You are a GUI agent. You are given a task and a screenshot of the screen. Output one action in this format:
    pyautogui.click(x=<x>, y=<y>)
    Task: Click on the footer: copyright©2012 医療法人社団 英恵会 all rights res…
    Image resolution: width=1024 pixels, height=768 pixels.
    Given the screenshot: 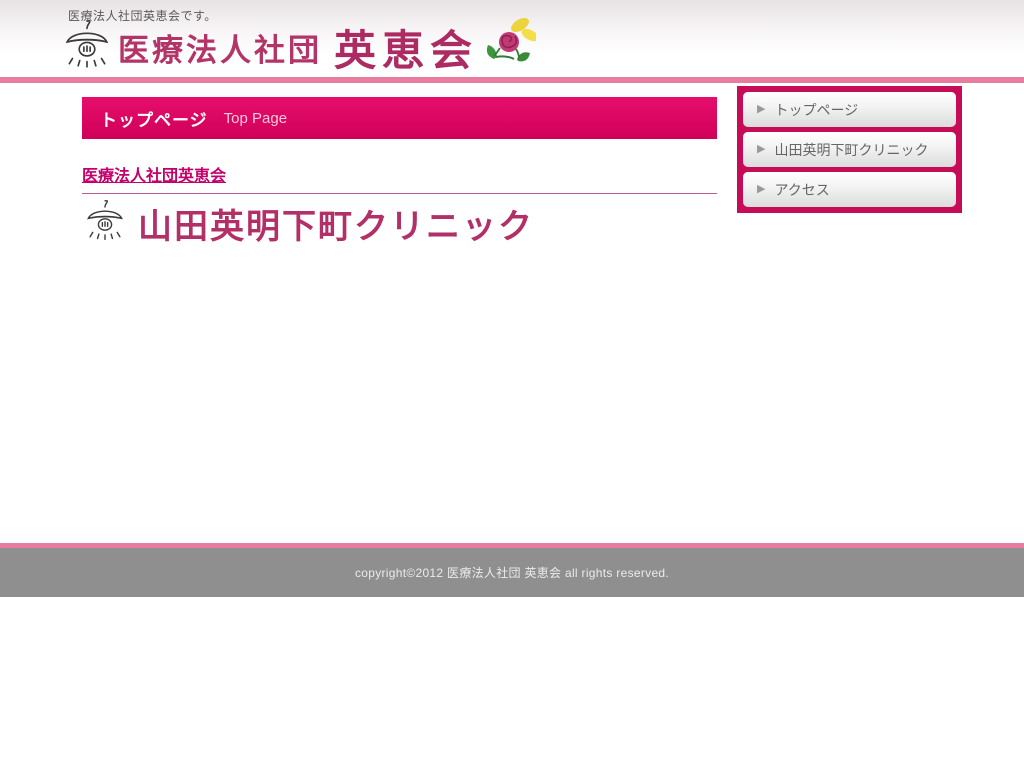 What is the action you would take?
    pyautogui.click(x=512, y=572)
    